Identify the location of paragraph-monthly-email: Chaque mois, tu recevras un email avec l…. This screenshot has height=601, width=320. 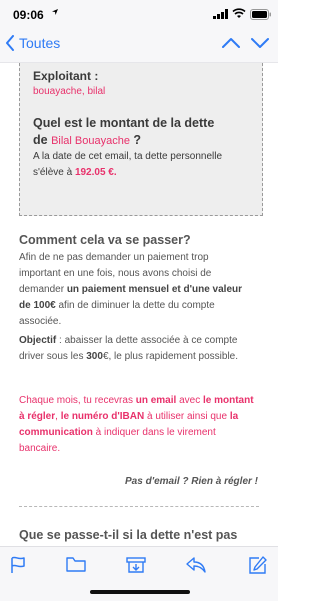
(136, 424).